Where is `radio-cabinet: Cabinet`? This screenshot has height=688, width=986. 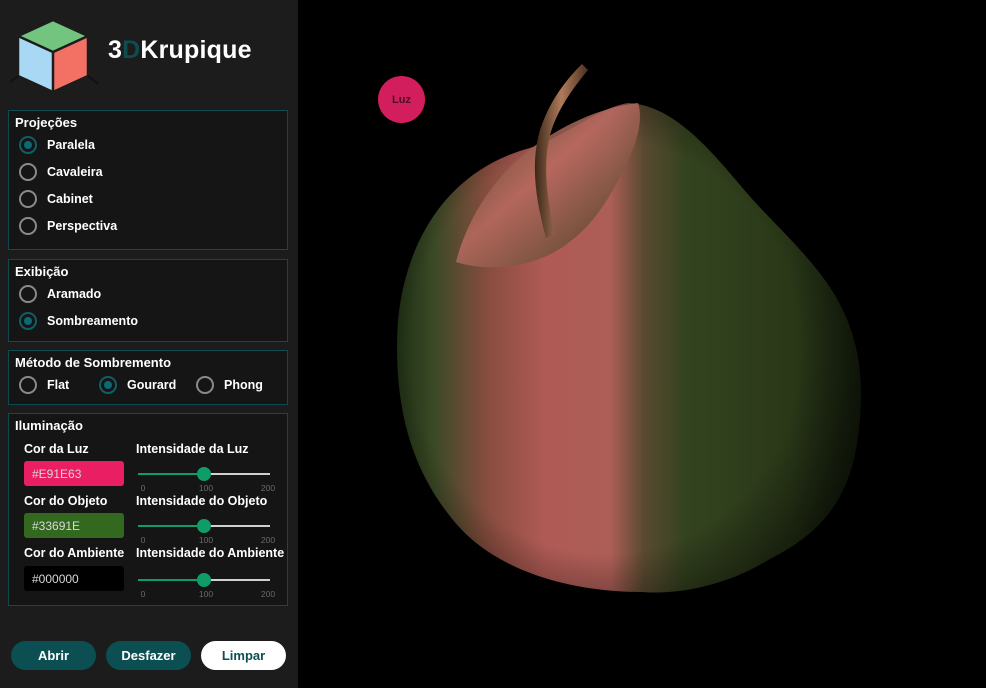
radio-cabinet: Cabinet is located at coordinates (56, 199).